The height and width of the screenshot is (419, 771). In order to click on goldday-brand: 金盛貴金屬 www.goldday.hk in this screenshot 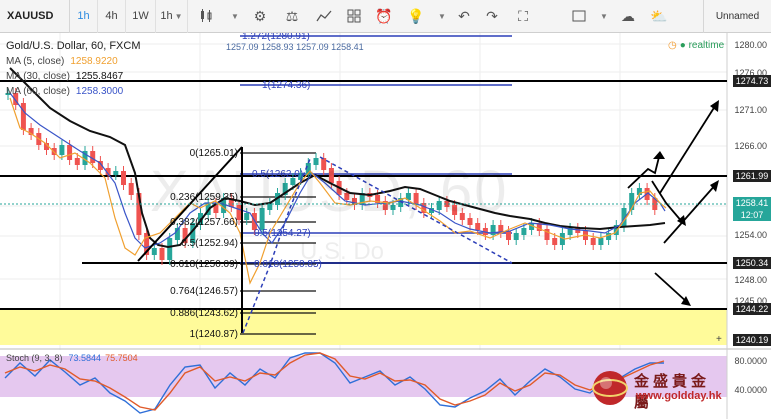, I will do `click(657, 389)`.